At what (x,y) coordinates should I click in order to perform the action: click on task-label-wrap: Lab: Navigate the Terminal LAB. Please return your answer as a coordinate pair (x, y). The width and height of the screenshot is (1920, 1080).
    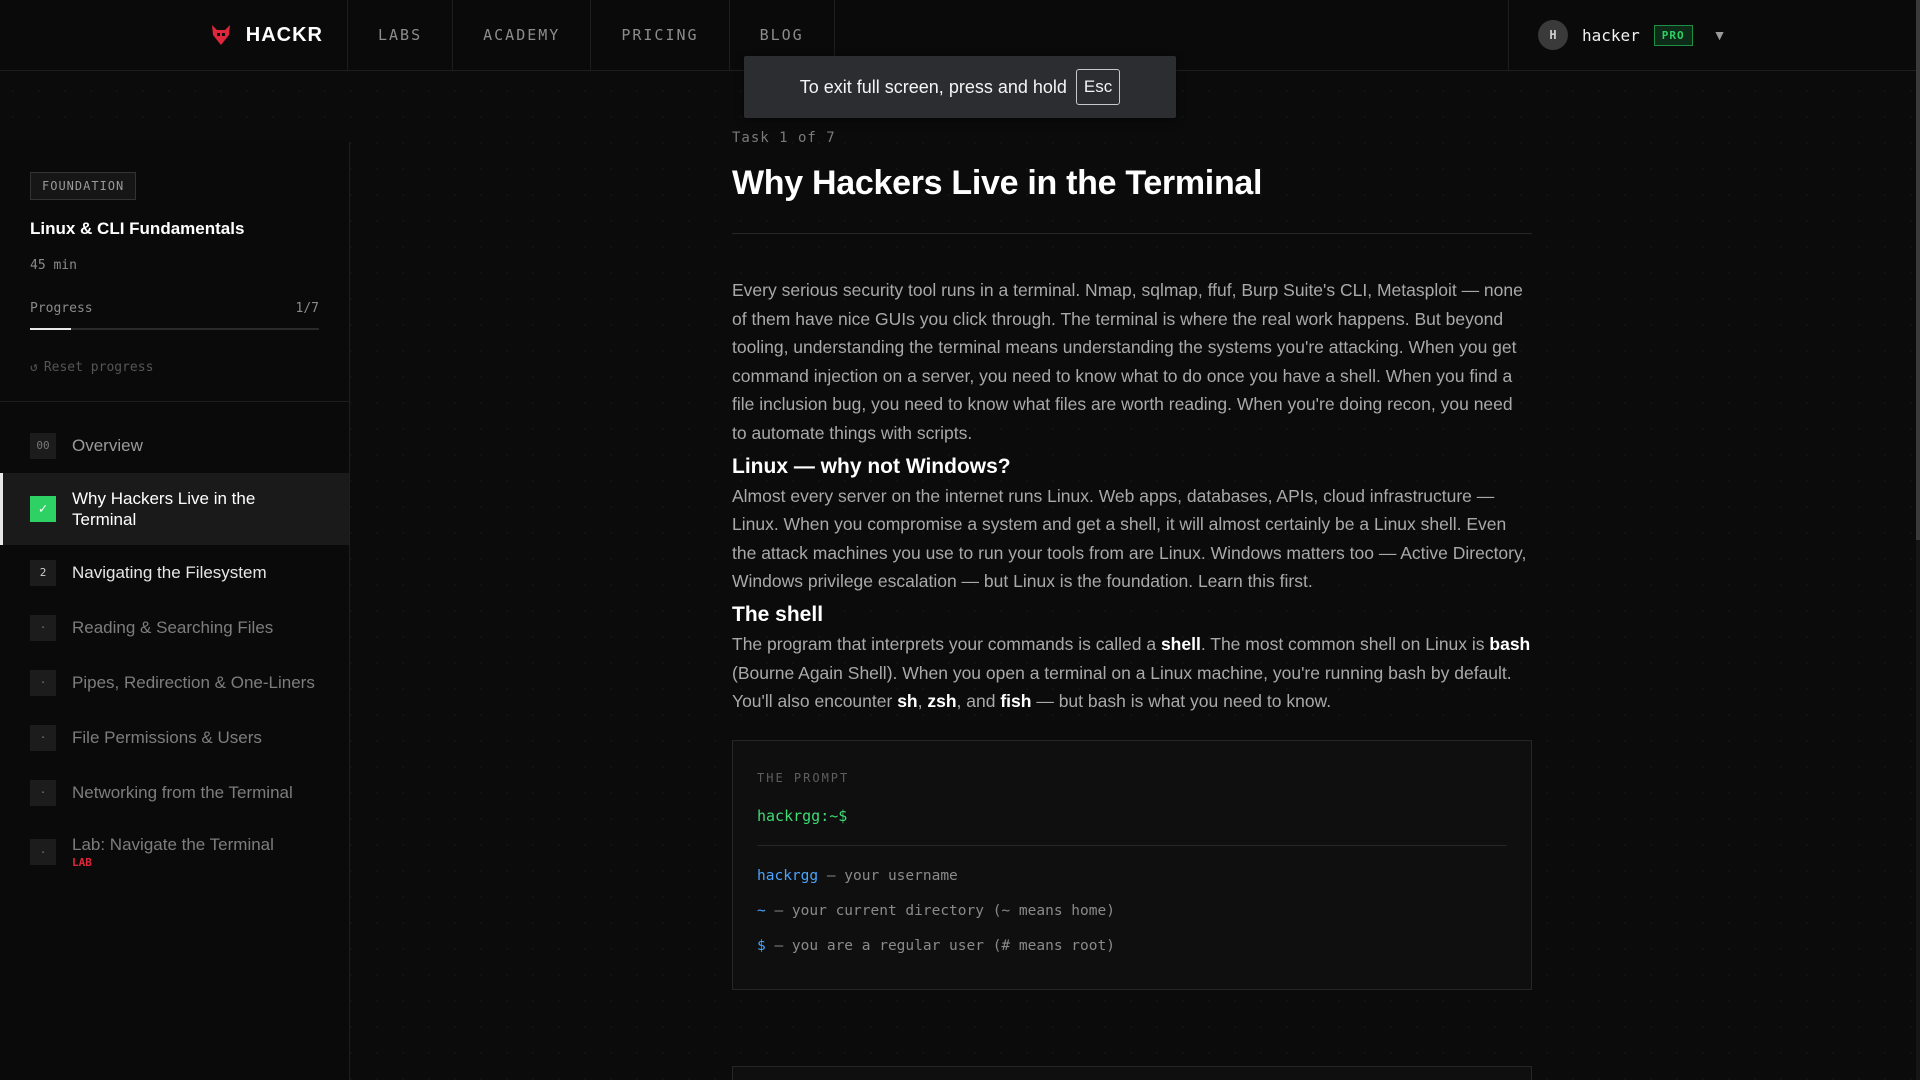
    Looking at the image, I should click on (173, 852).